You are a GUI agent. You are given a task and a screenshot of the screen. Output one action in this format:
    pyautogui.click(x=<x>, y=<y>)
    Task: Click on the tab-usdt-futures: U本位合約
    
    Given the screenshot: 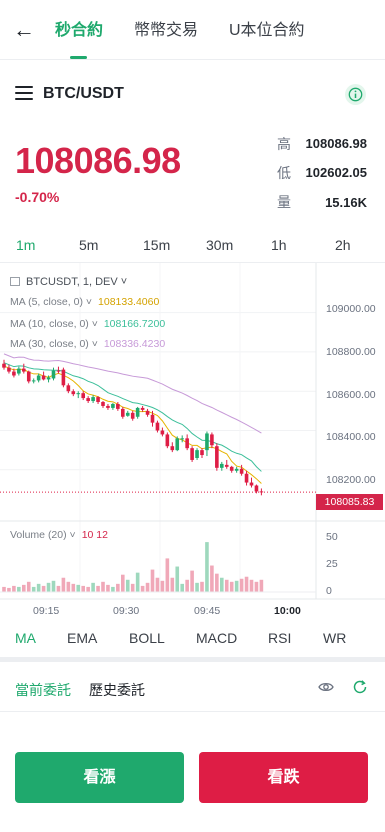 What is the action you would take?
    pyautogui.click(x=267, y=31)
    